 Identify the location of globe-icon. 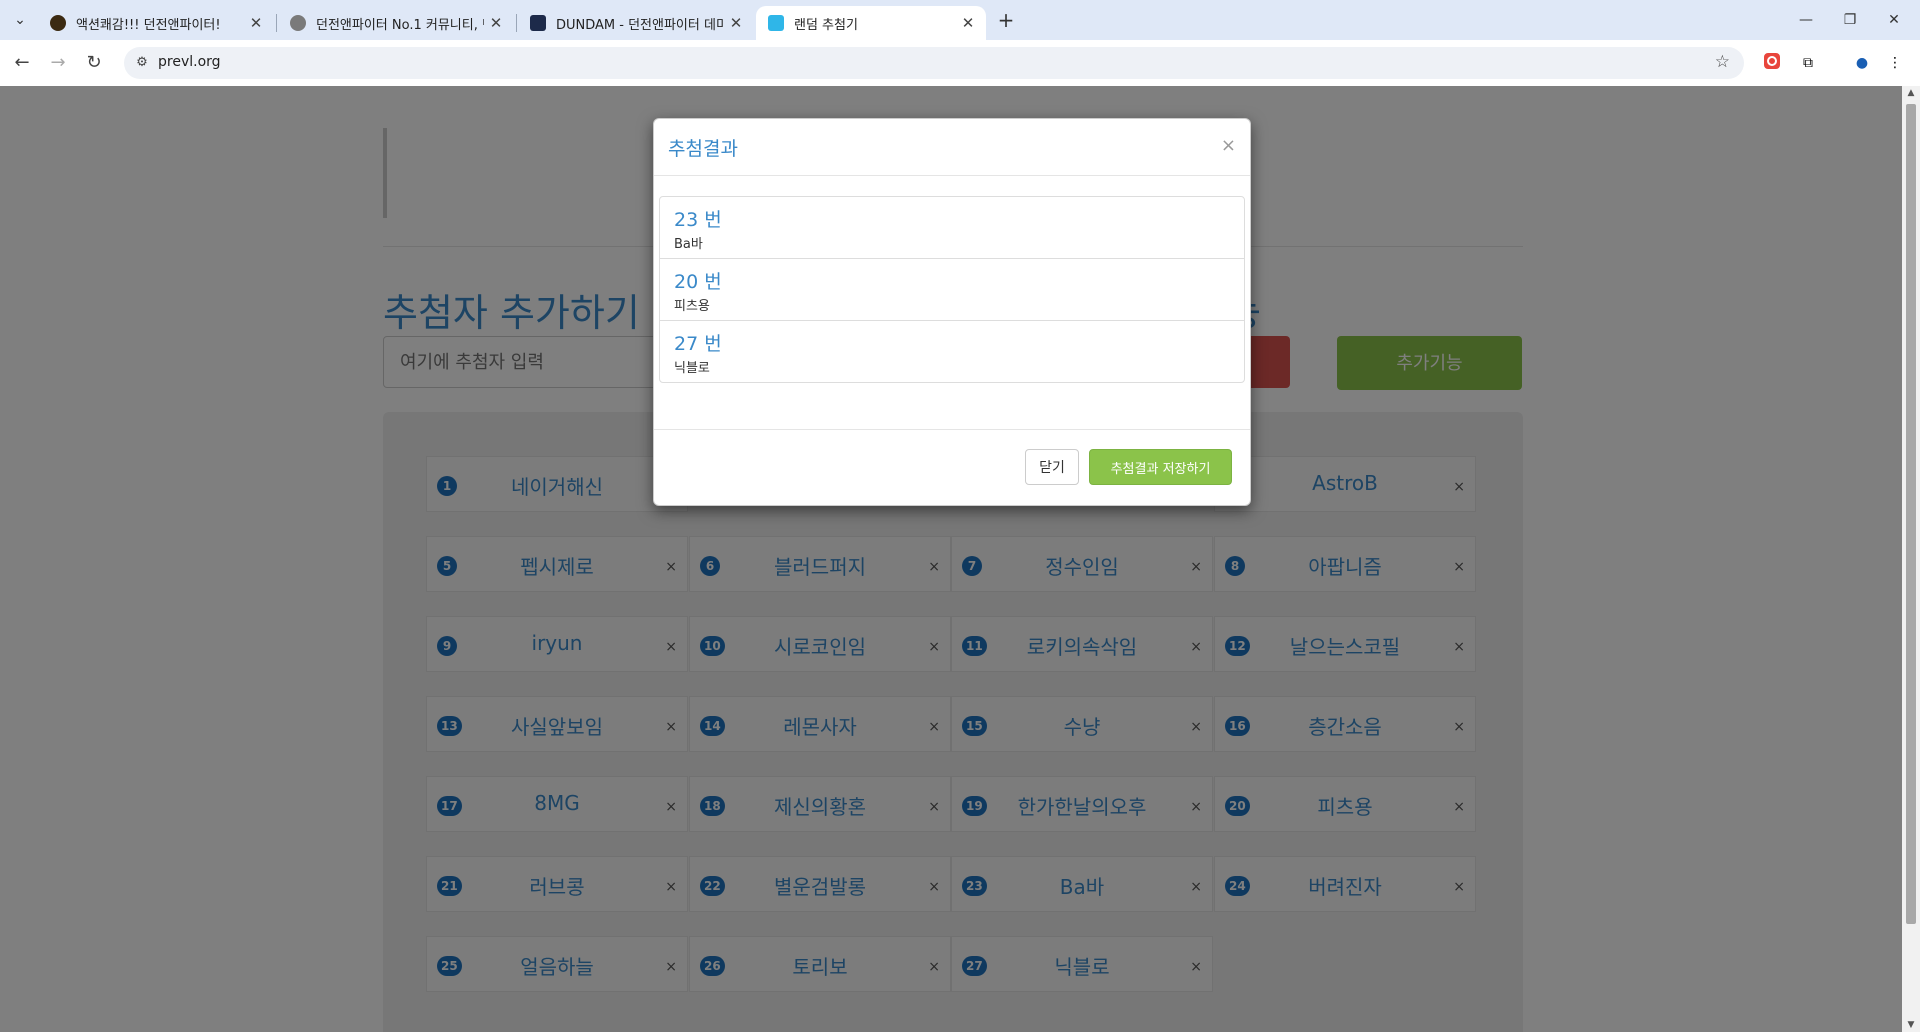
(298, 23).